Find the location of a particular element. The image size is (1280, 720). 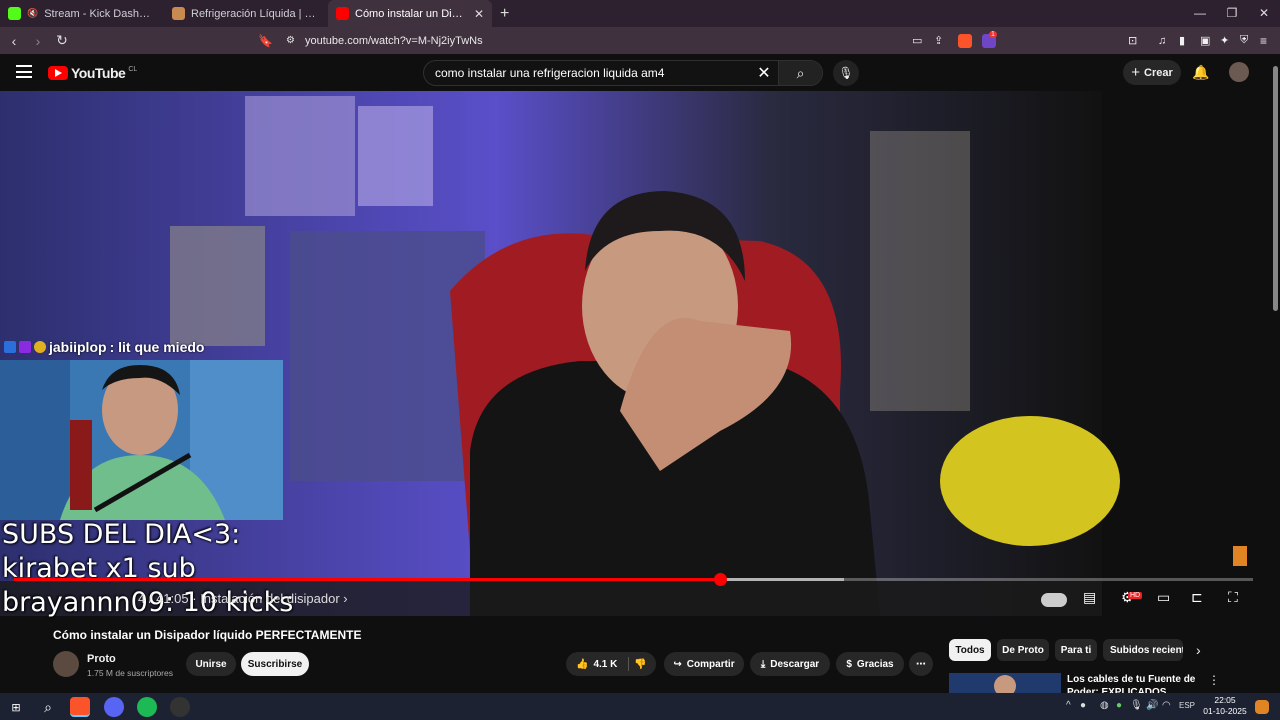

bookmark-icon: 🔖 is located at coordinates (265, 41).